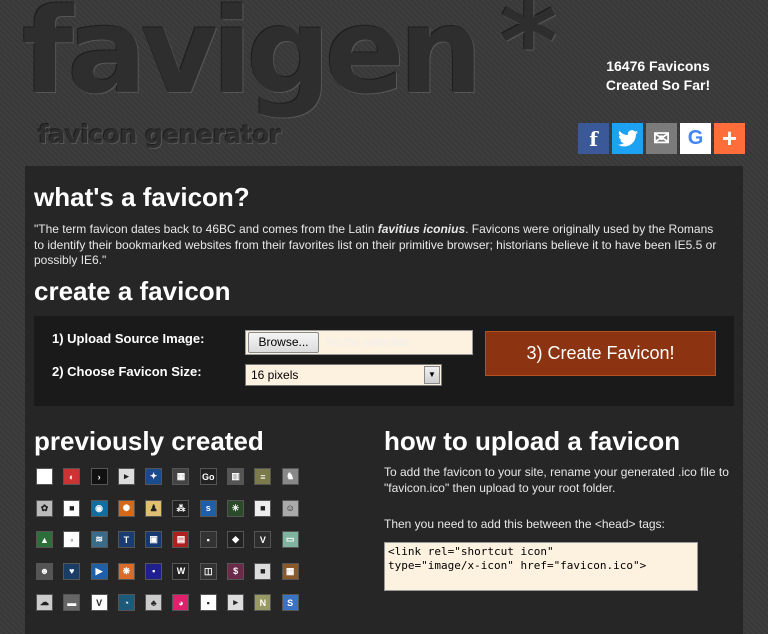  What do you see at coordinates (126, 571) in the screenshot?
I see `favicon-thumbnail: ❋` at bounding box center [126, 571].